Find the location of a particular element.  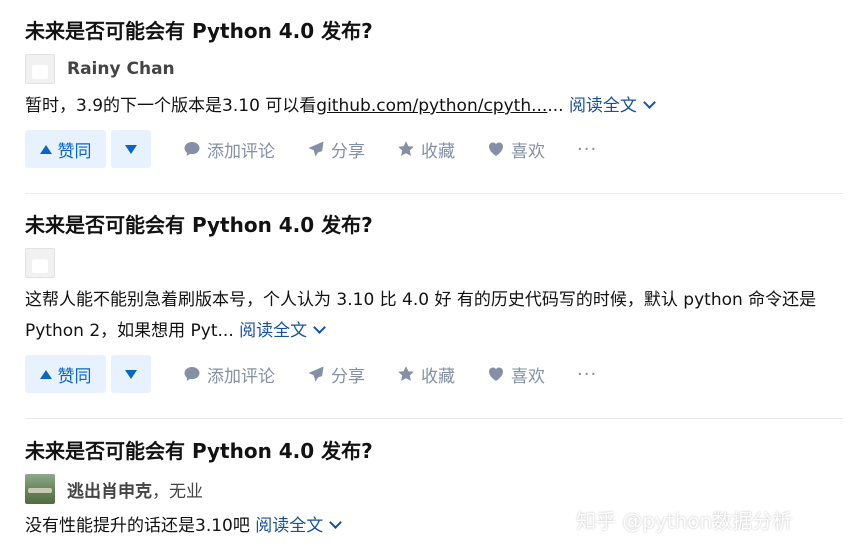

author-info: Rainy Chan is located at coordinates (434, 69).